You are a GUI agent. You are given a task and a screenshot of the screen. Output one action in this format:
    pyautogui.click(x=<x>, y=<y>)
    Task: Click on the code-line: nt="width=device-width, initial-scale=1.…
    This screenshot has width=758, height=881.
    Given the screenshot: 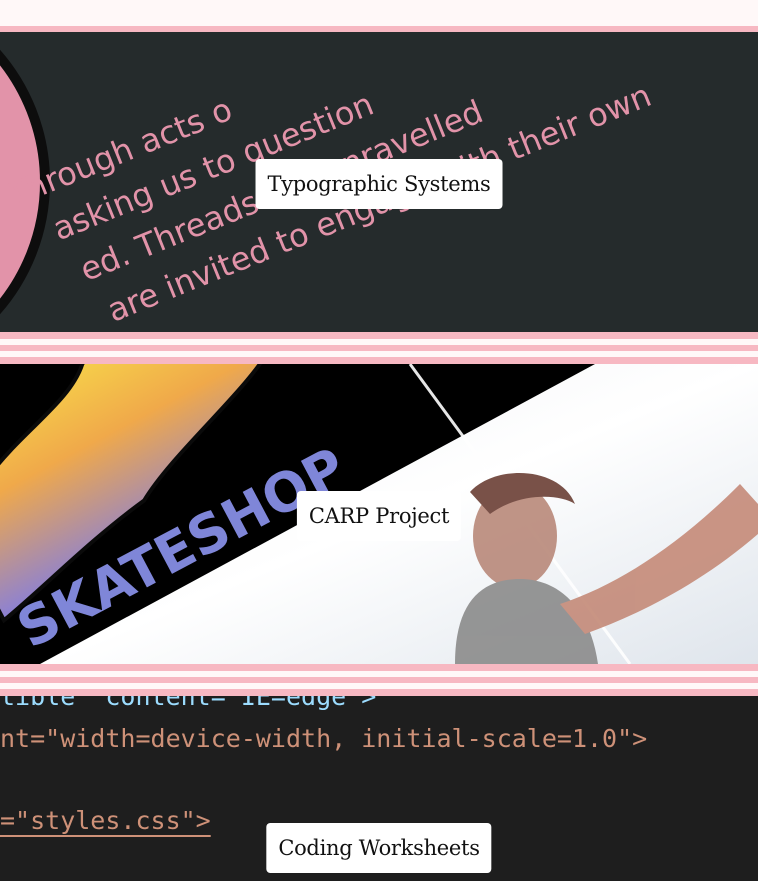 What is the action you would take?
    pyautogui.click(x=324, y=738)
    